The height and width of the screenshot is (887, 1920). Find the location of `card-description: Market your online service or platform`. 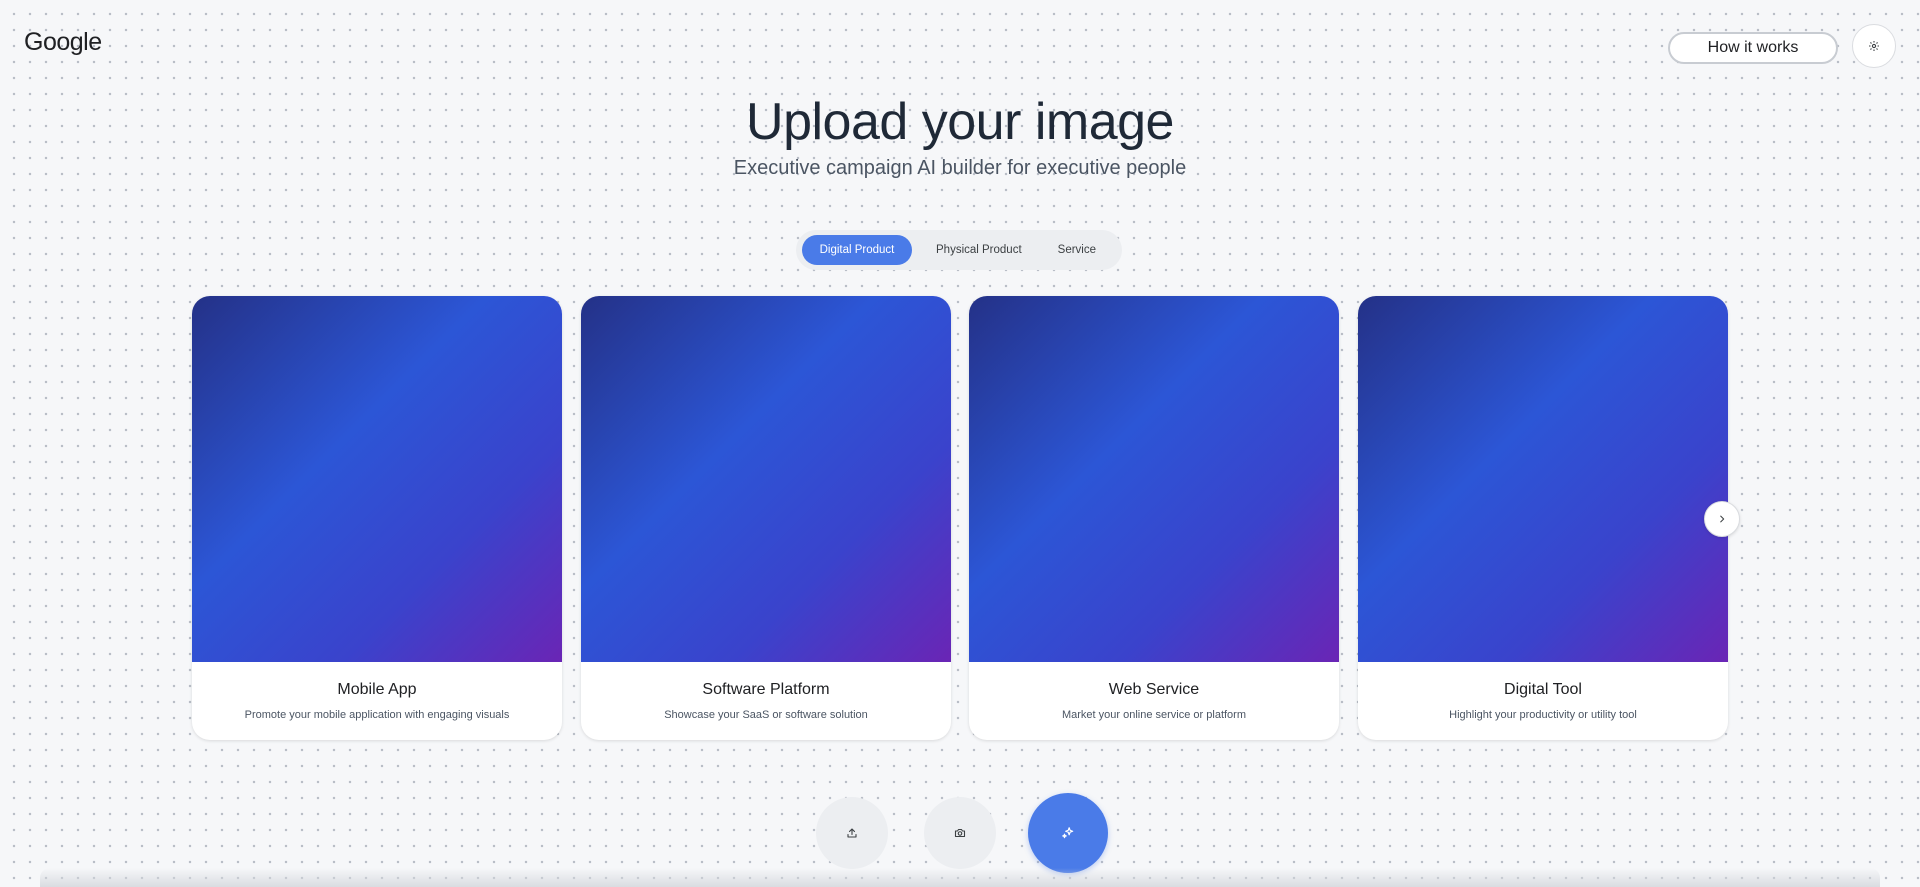

card-description: Market your online service or platform is located at coordinates (1153, 715).